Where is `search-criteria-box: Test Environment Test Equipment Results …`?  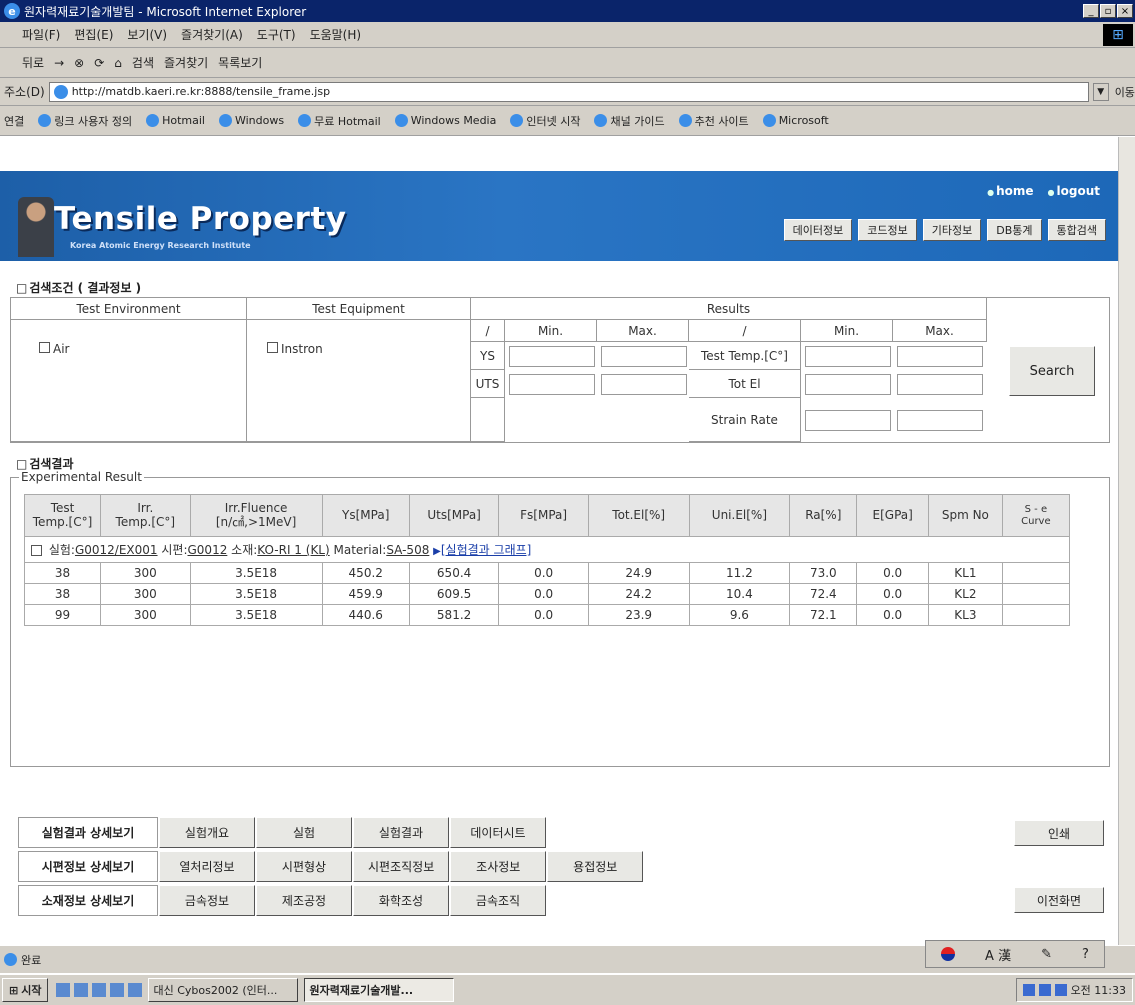 search-criteria-box: Test Environment Test Equipment Results … is located at coordinates (560, 370).